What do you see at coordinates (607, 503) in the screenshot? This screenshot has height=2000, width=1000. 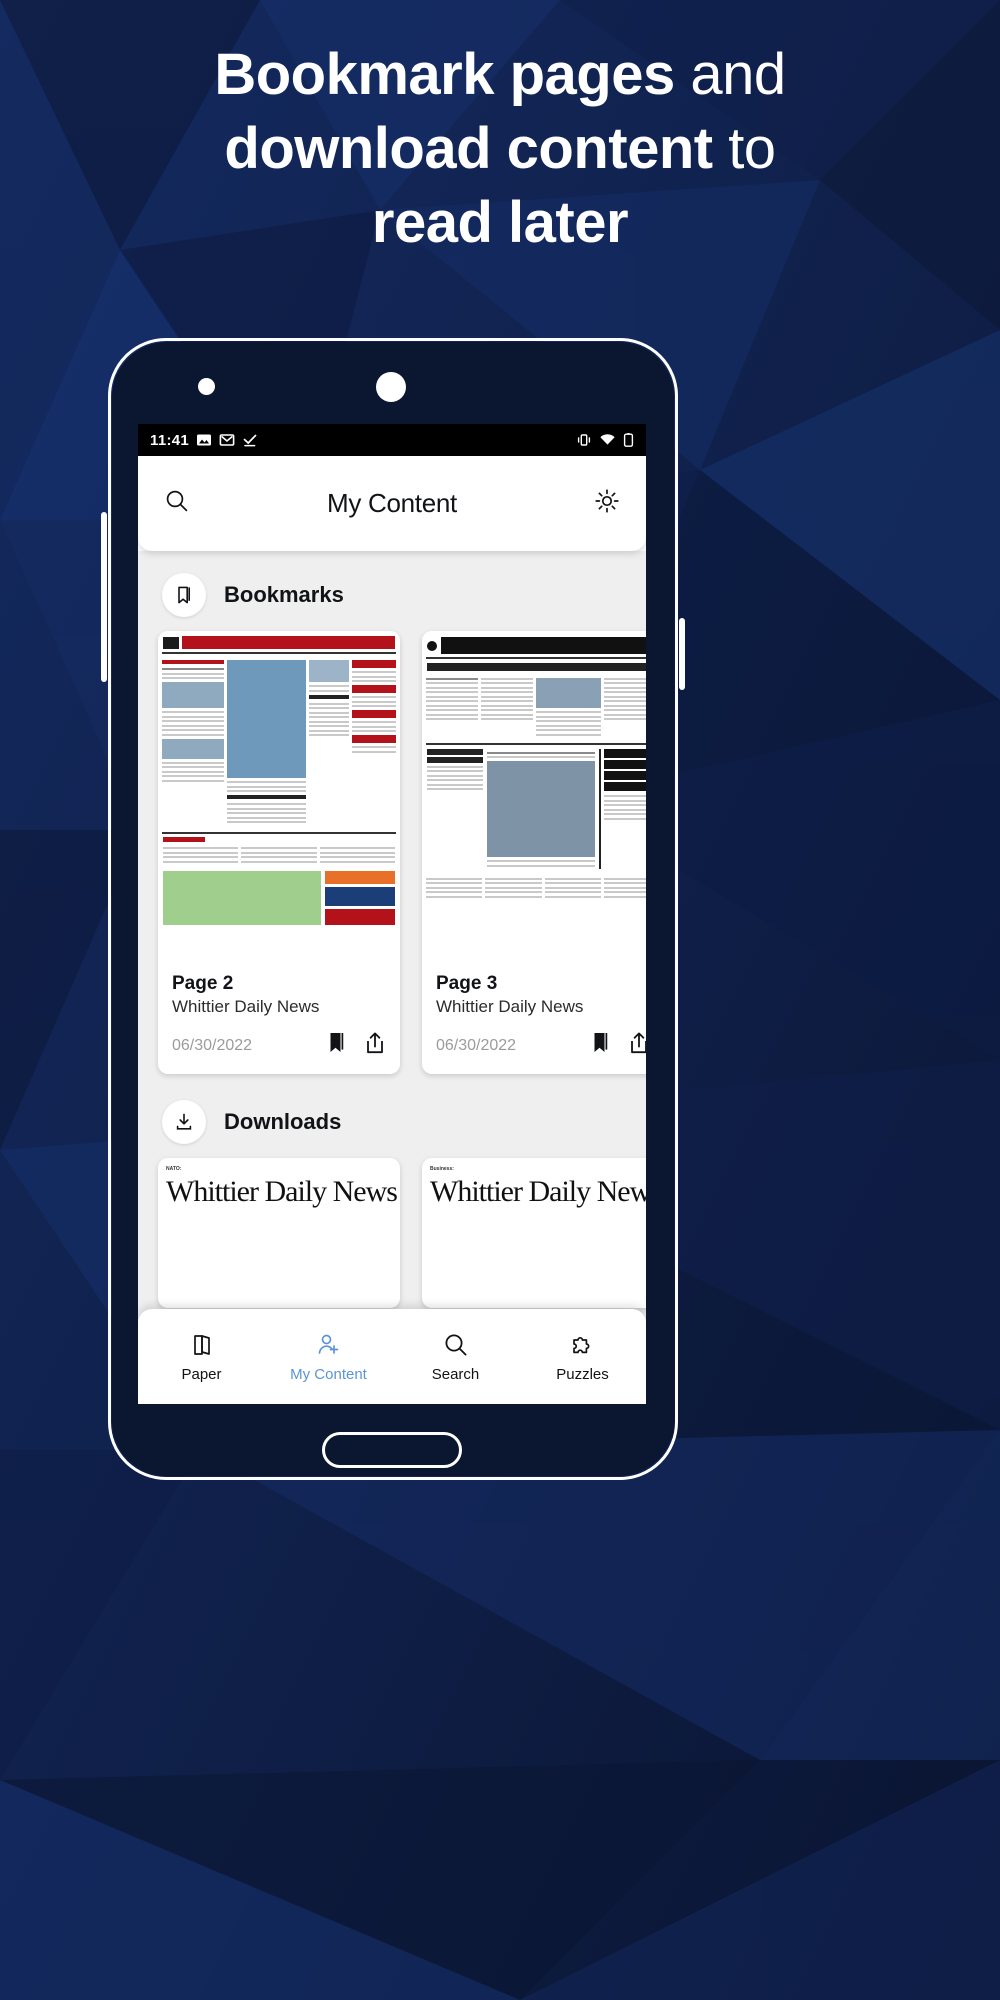 I see `gear-icon` at bounding box center [607, 503].